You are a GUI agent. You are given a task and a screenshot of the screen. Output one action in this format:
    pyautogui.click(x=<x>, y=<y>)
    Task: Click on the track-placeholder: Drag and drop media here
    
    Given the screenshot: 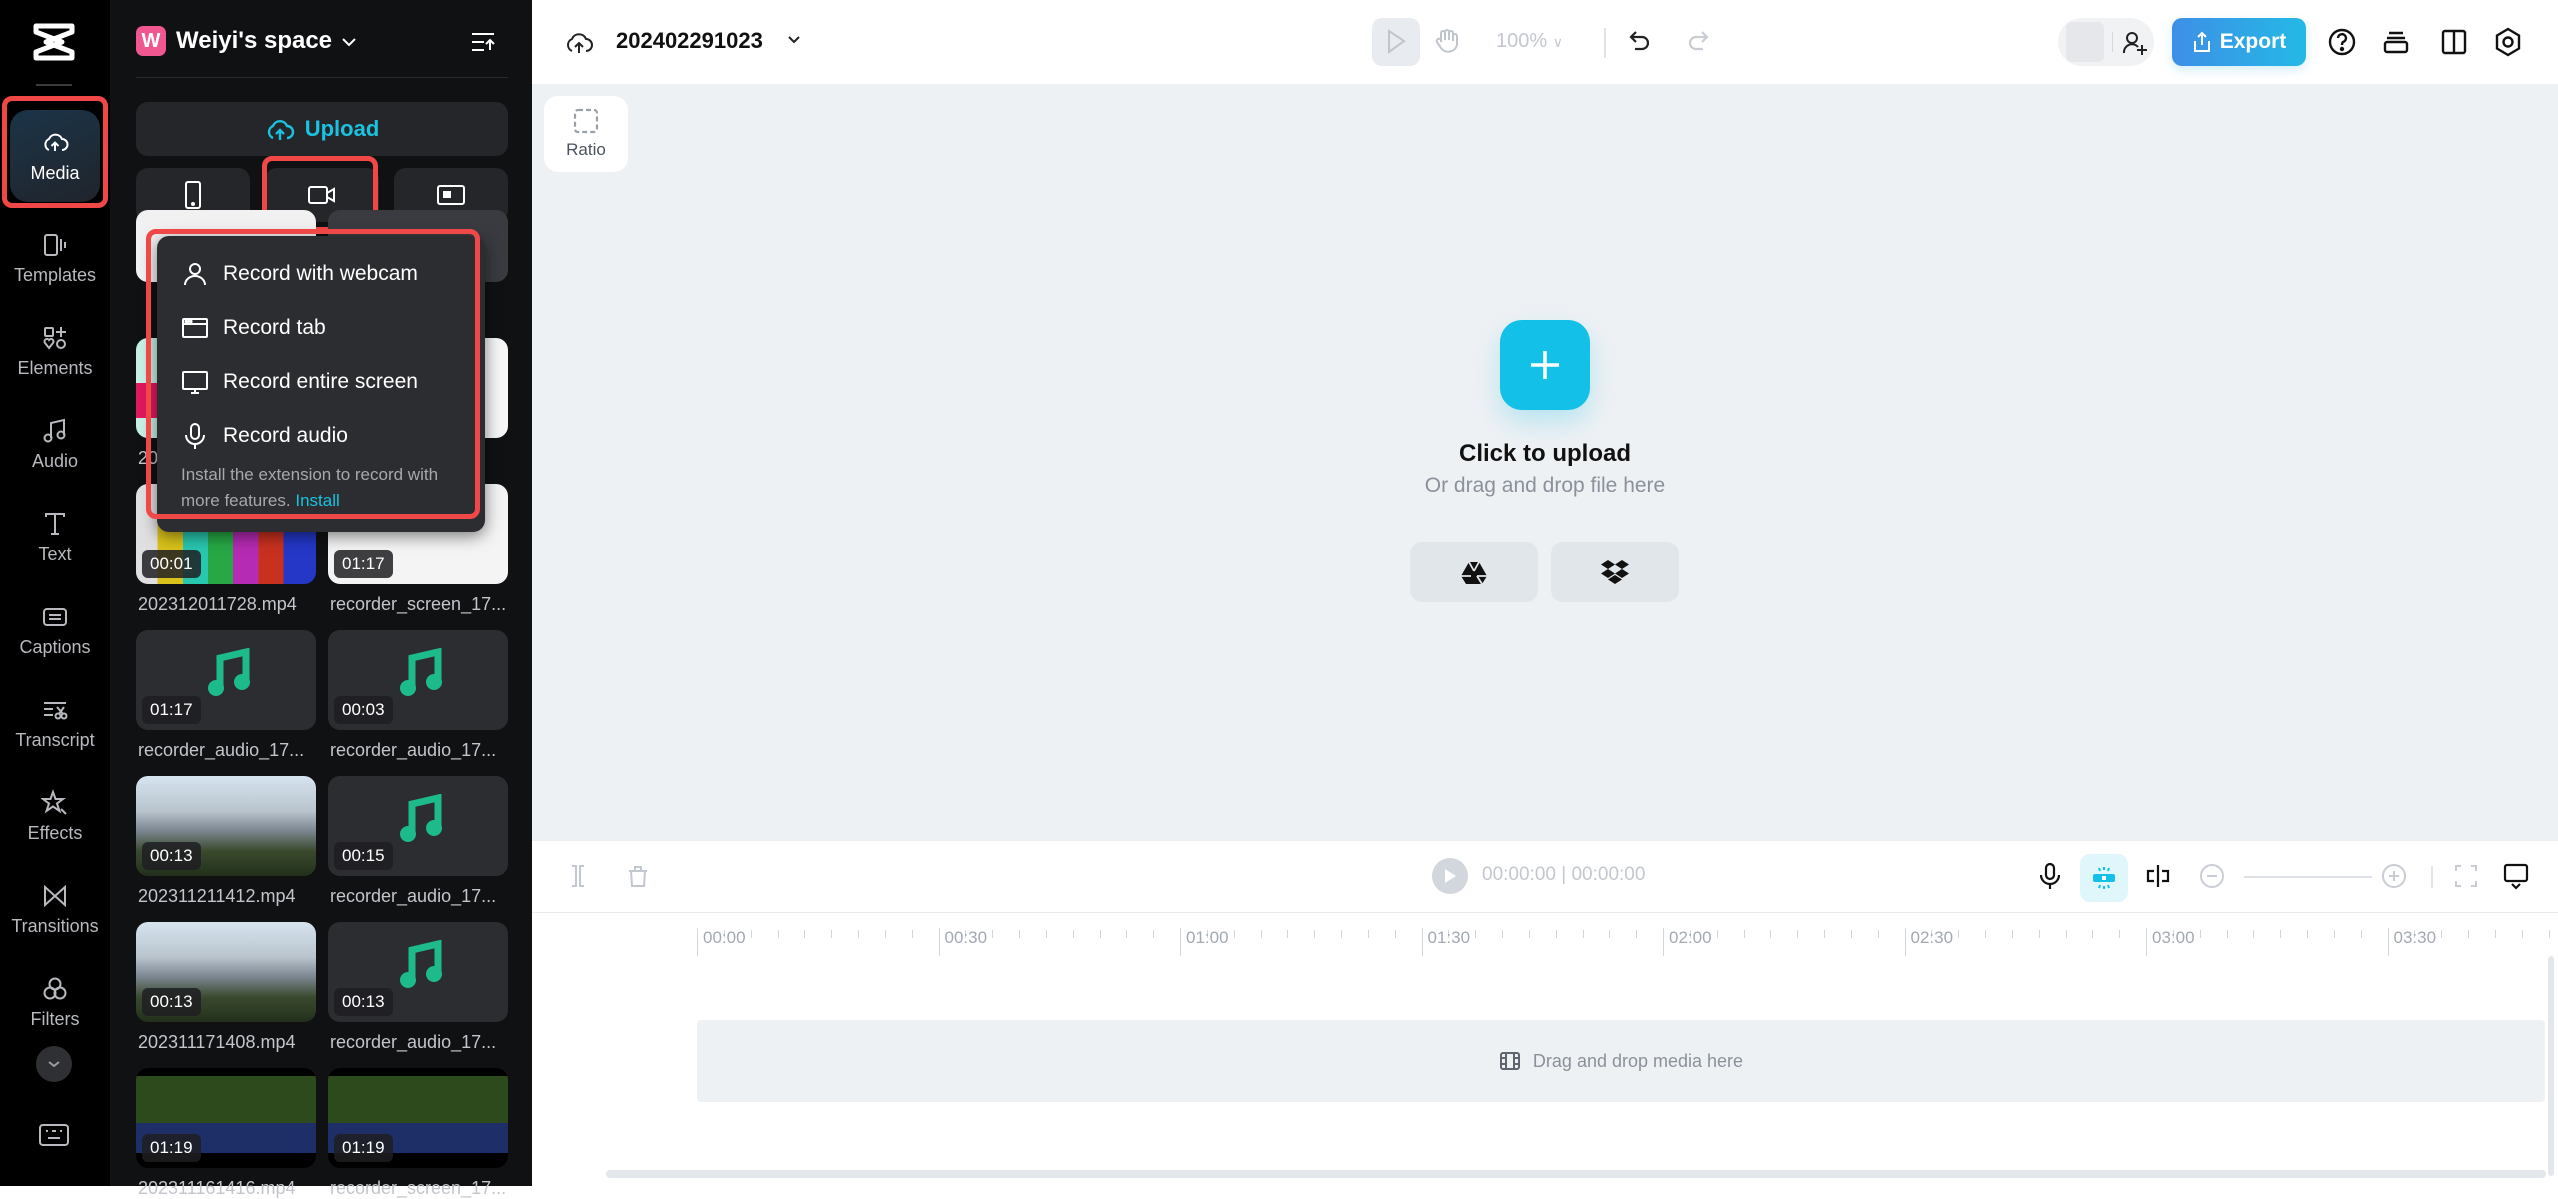 What is the action you would take?
    pyautogui.click(x=1638, y=1060)
    